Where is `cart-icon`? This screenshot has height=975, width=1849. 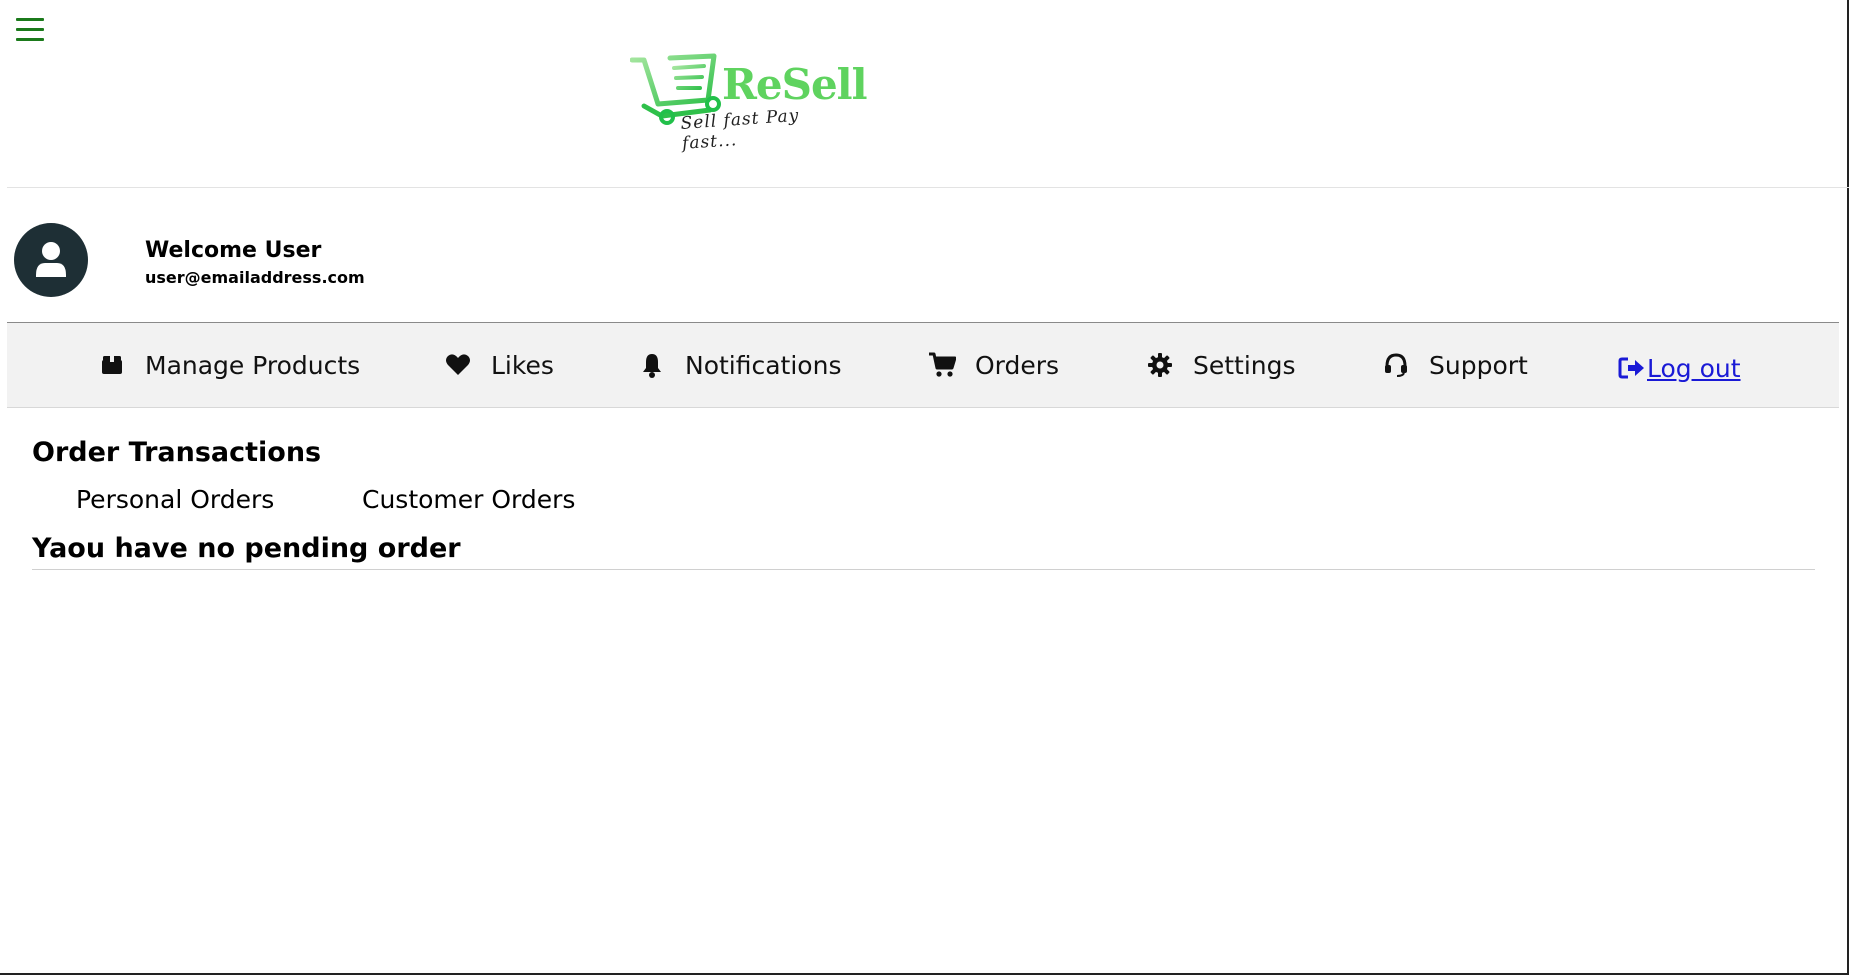 cart-icon is located at coordinates (942, 365).